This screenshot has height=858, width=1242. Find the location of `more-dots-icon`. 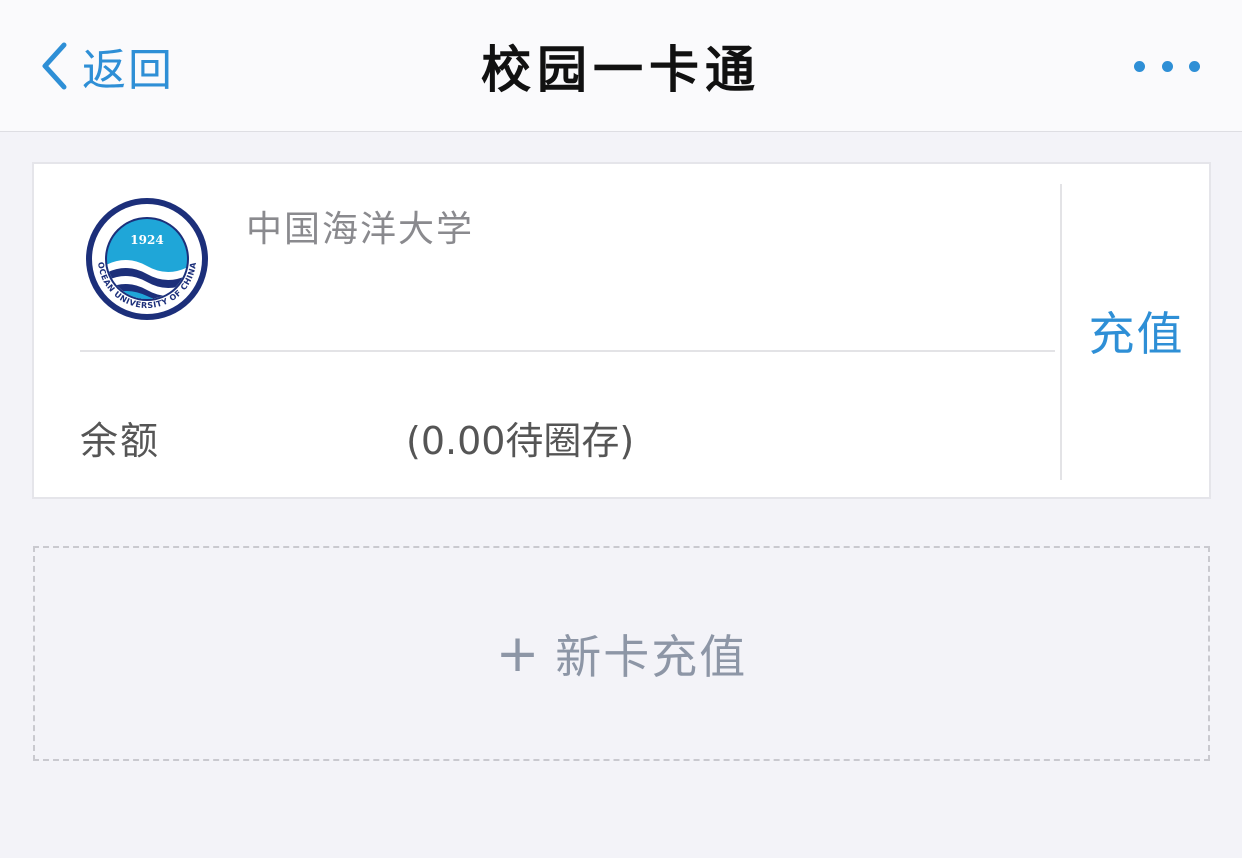

more-dots-icon is located at coordinates (1167, 66).